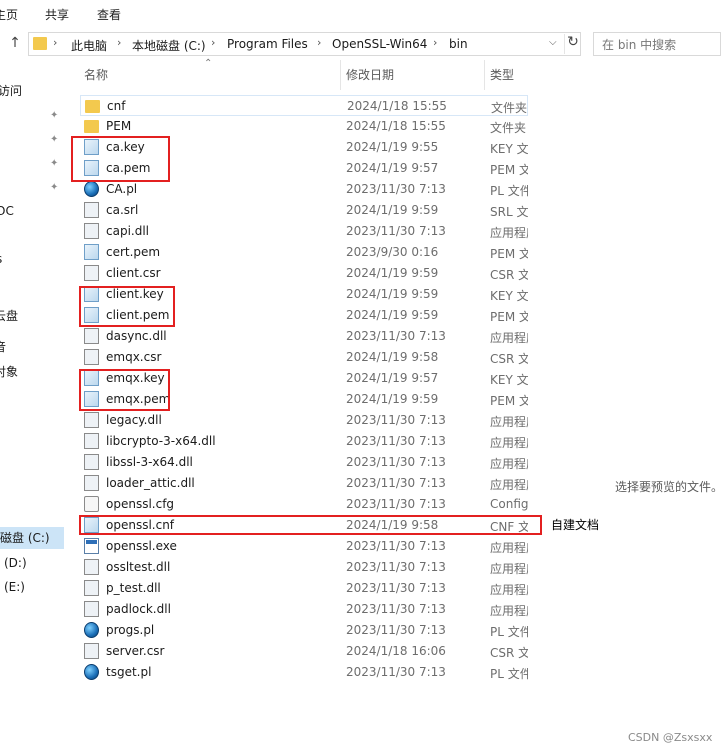  Describe the element at coordinates (304, 483) in the screenshot. I see `file-row: loader_attic.dll 2023/11/30 7:13 应用程序扩展` at that location.